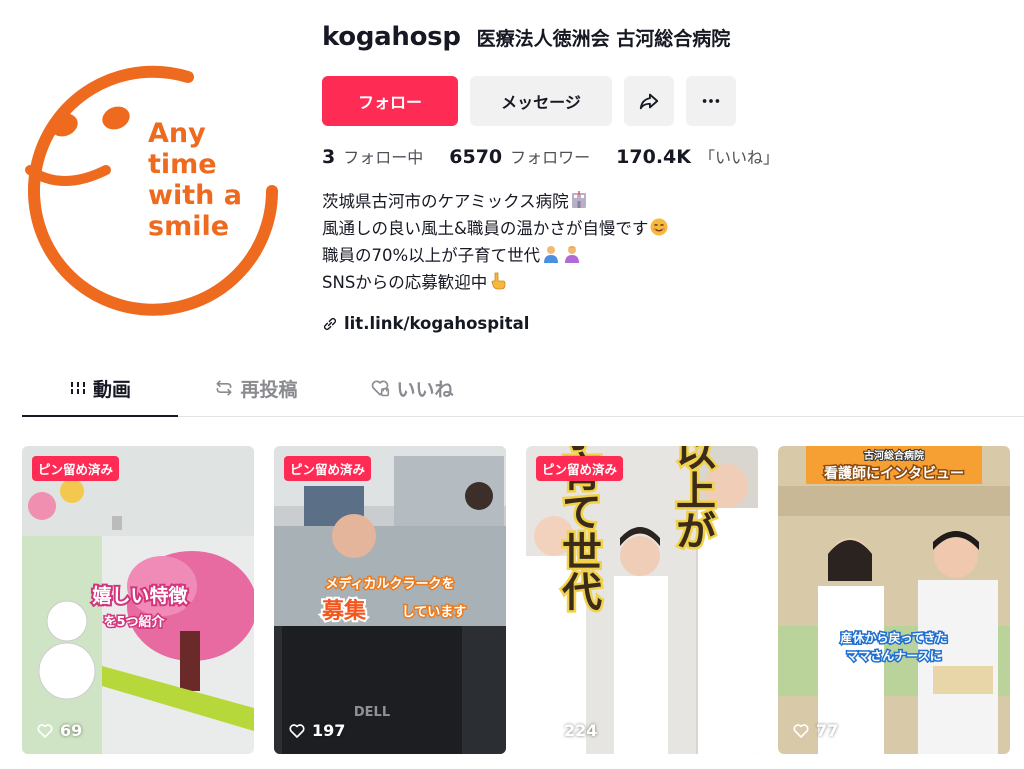  I want to click on view-count-value: 197, so click(329, 730).